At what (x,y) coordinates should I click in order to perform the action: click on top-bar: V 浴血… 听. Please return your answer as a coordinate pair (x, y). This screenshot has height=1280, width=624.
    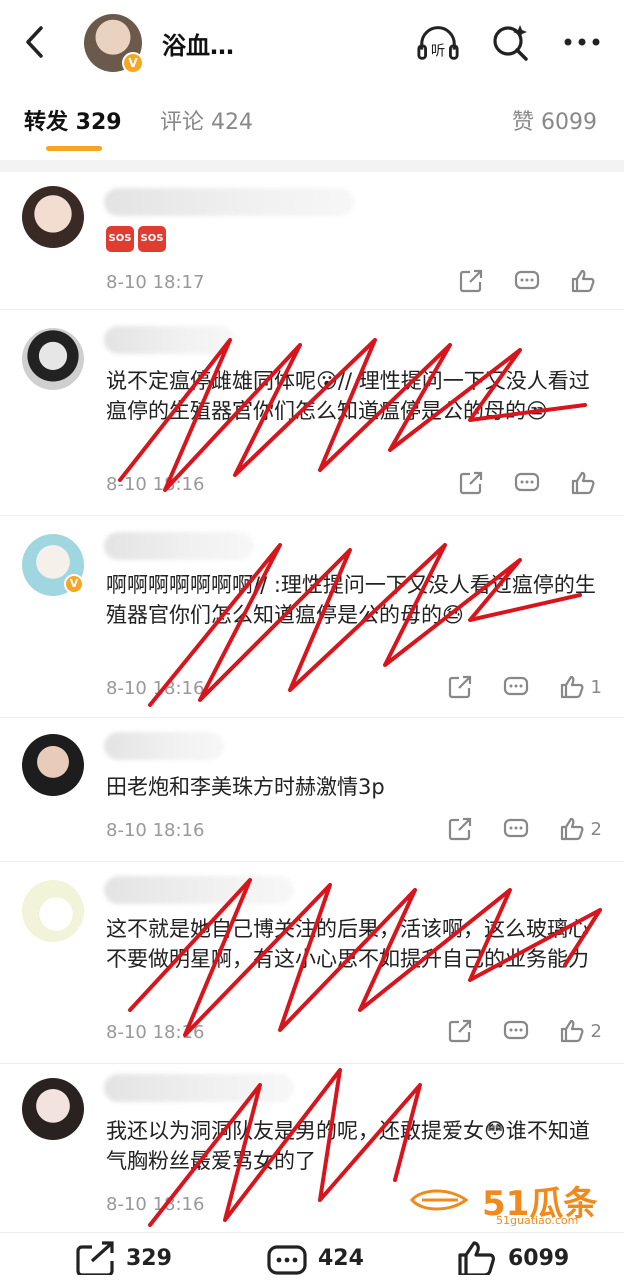
    Looking at the image, I should click on (312, 42).